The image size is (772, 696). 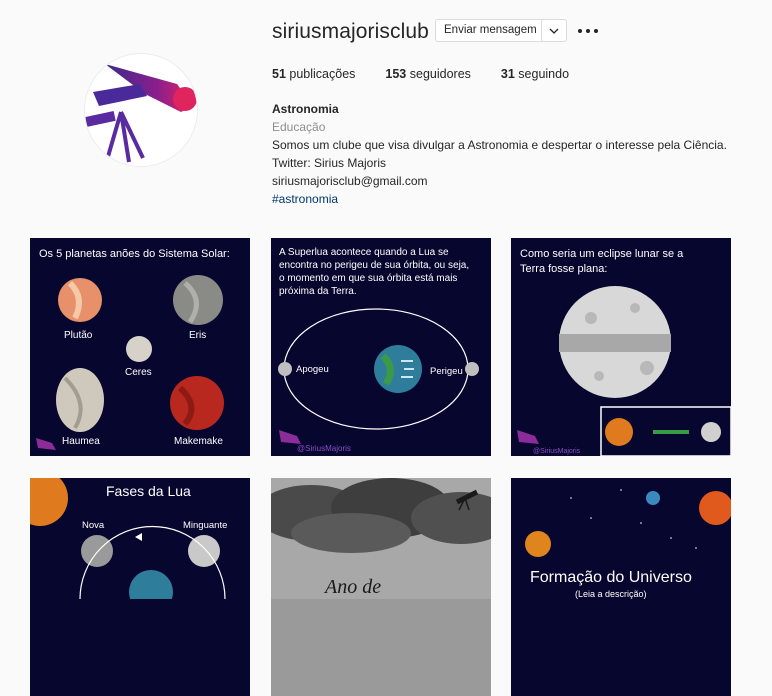 I want to click on moon-small, so click(x=711, y=432).